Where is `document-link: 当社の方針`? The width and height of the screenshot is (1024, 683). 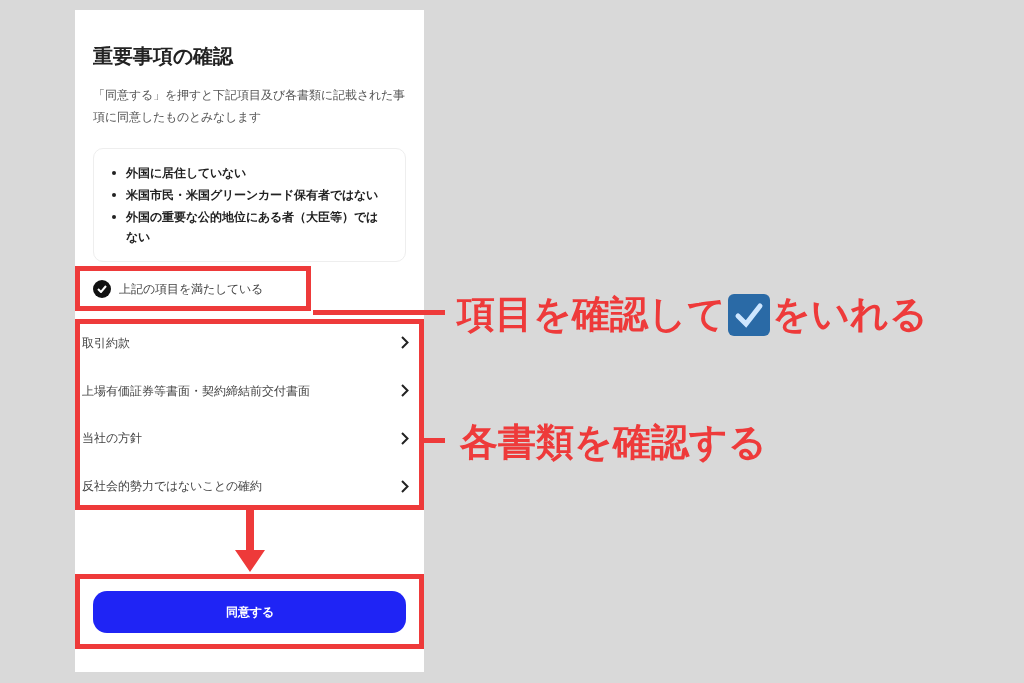
document-link: 当社の方針 is located at coordinates (249, 438).